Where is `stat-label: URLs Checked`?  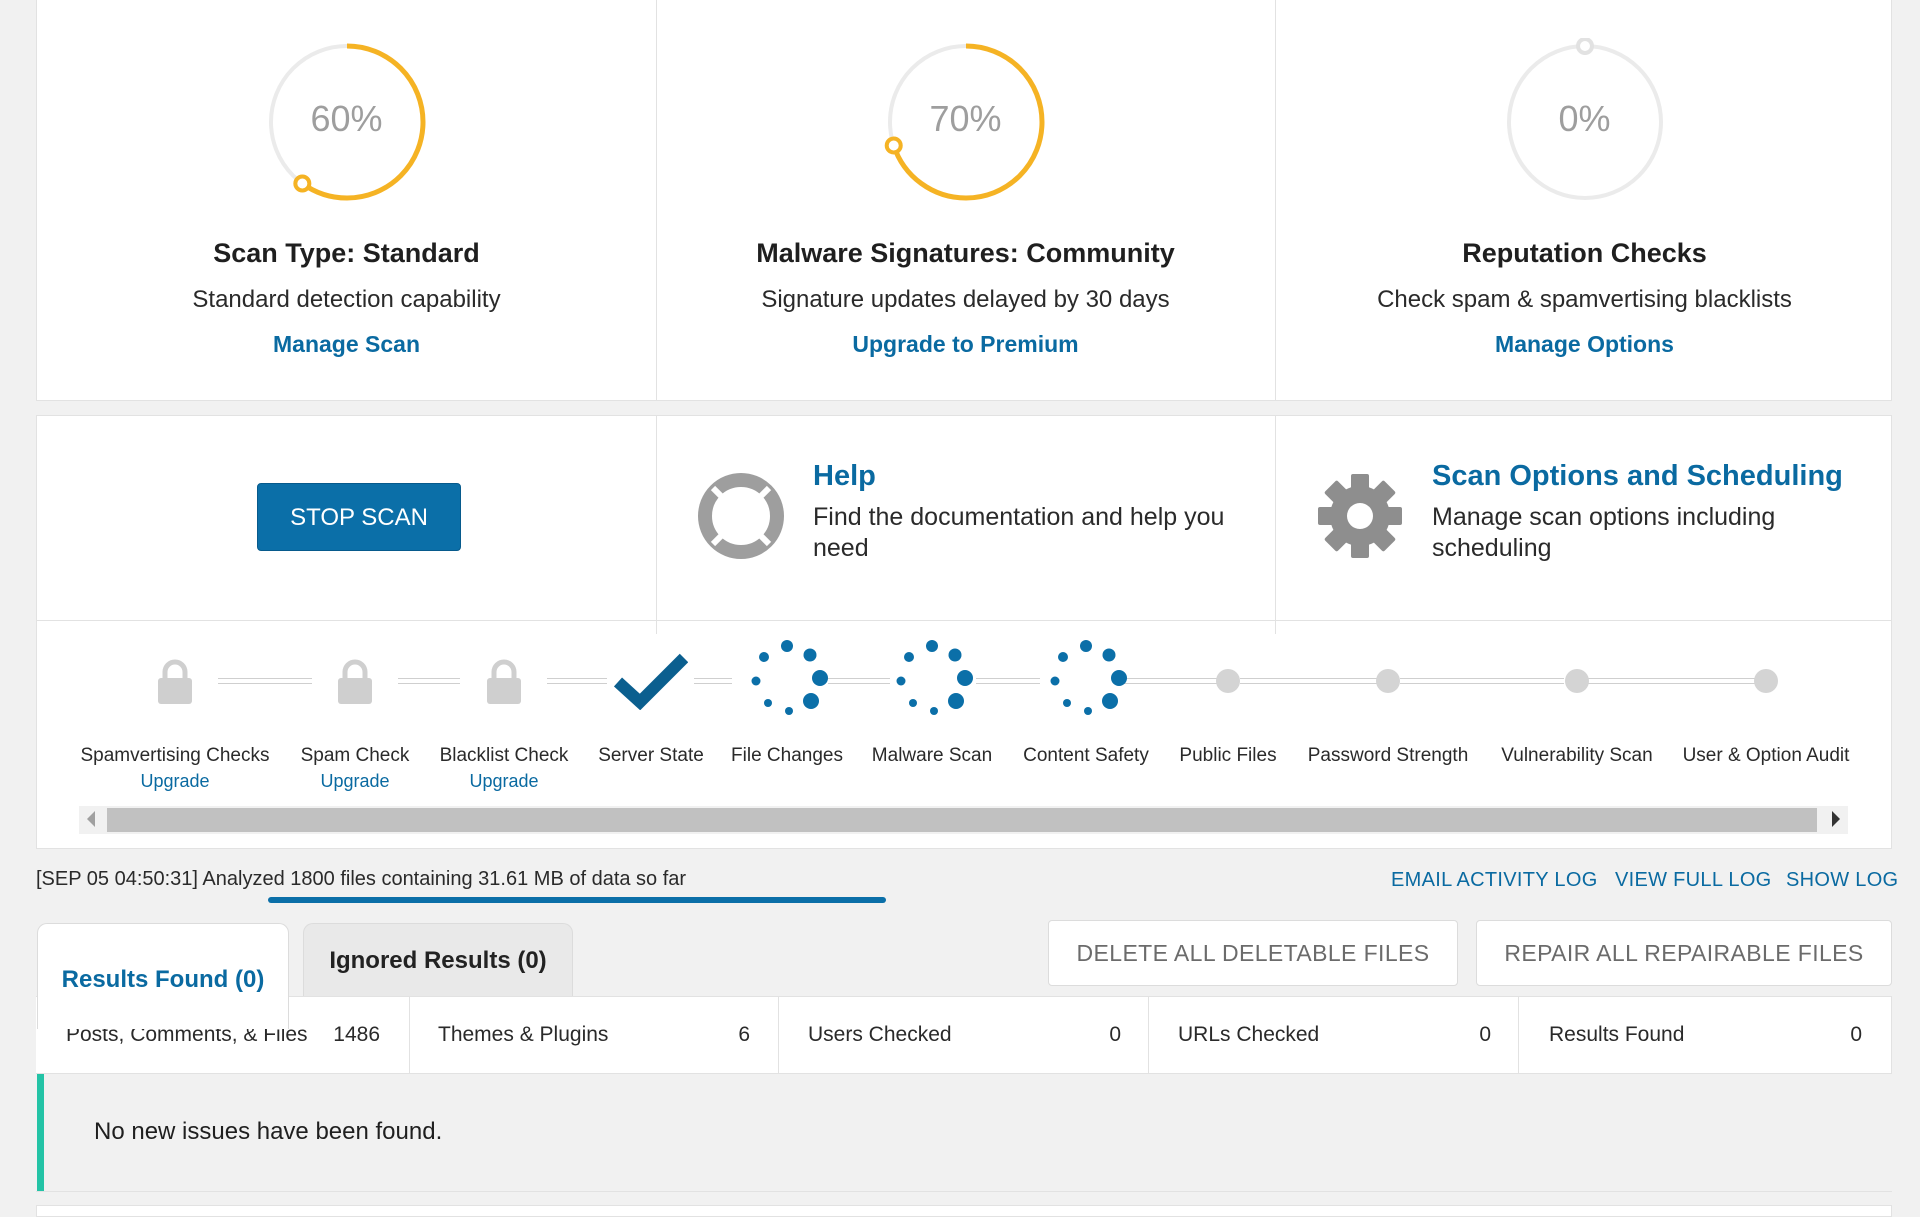 stat-label: URLs Checked is located at coordinates (1249, 1034).